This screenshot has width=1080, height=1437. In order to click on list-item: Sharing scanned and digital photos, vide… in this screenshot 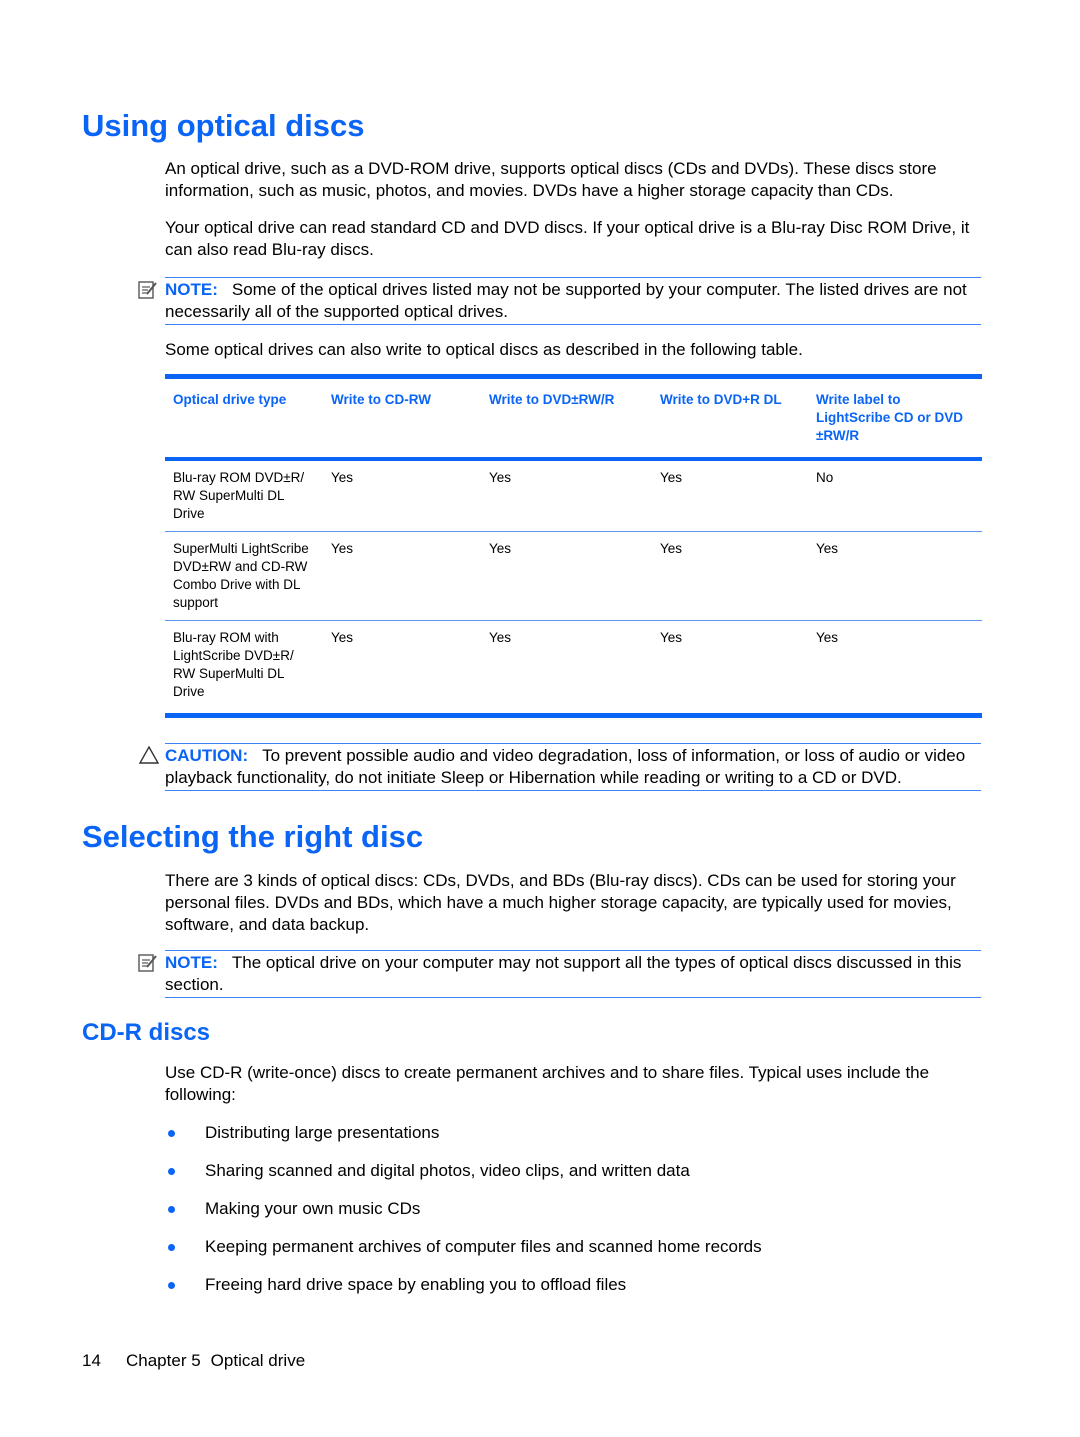, I will do `click(575, 1179)`.